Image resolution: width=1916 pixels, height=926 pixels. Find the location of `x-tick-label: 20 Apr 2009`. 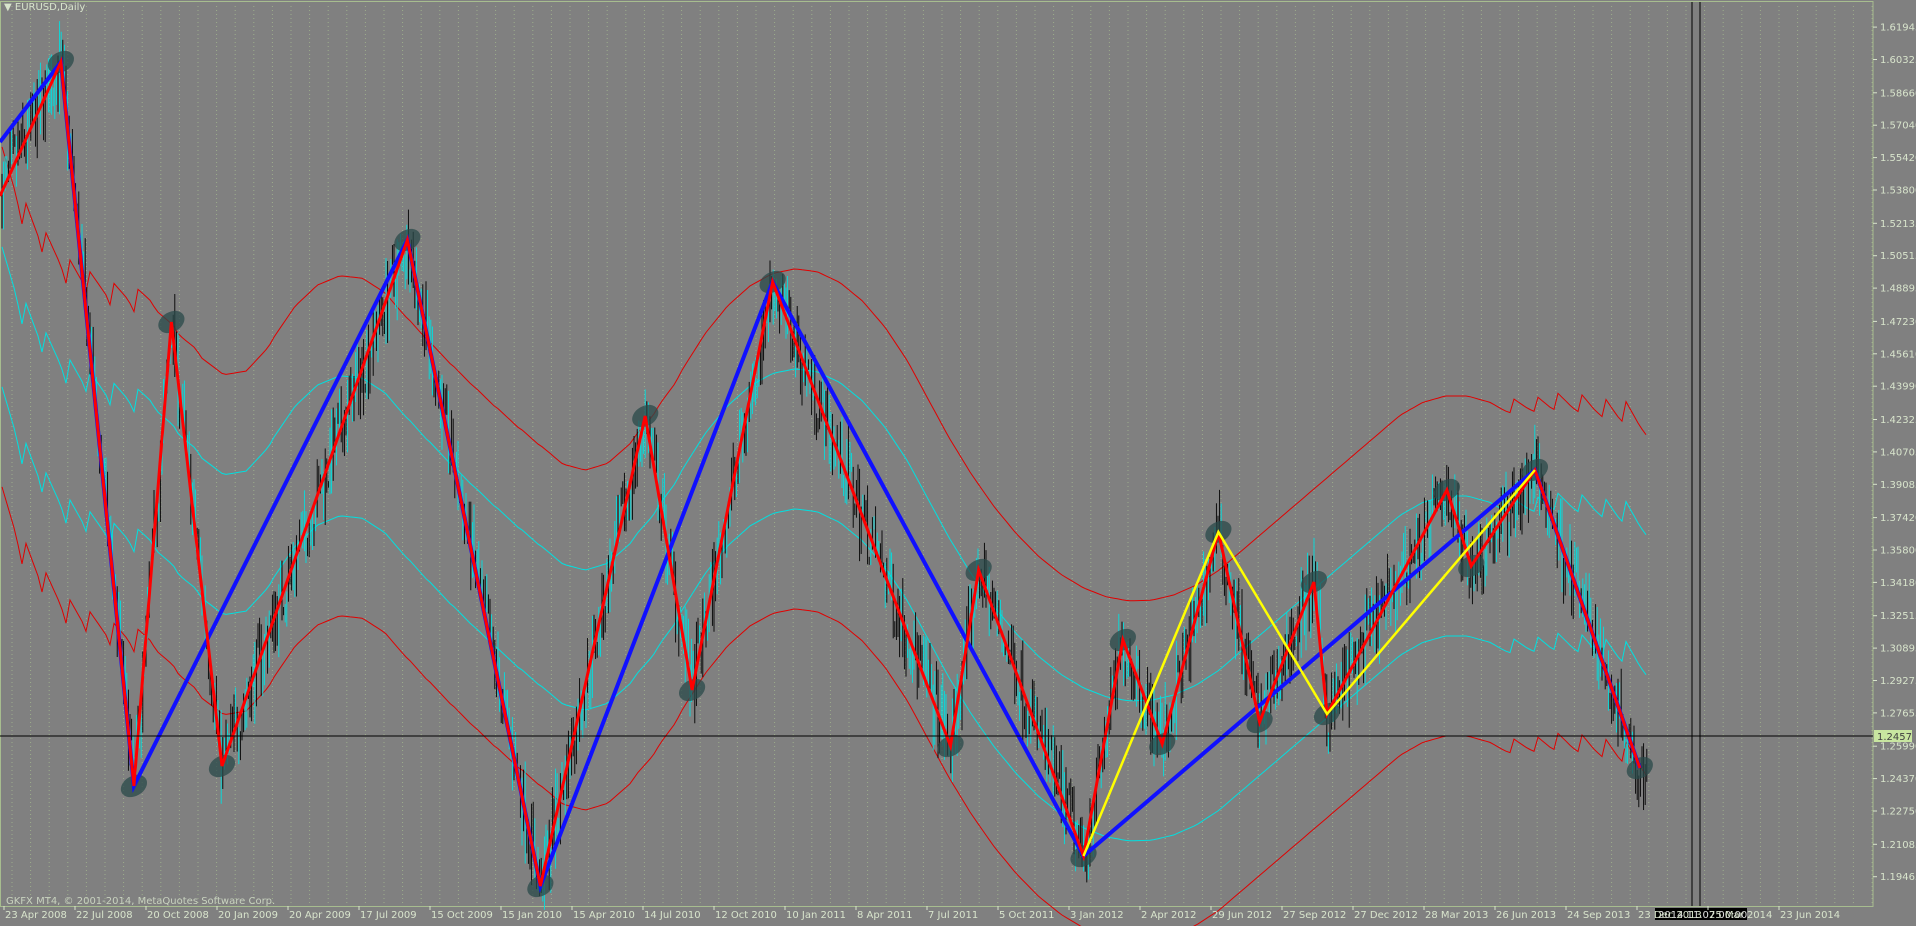

x-tick-label: 20 Apr 2009 is located at coordinates (320, 915).